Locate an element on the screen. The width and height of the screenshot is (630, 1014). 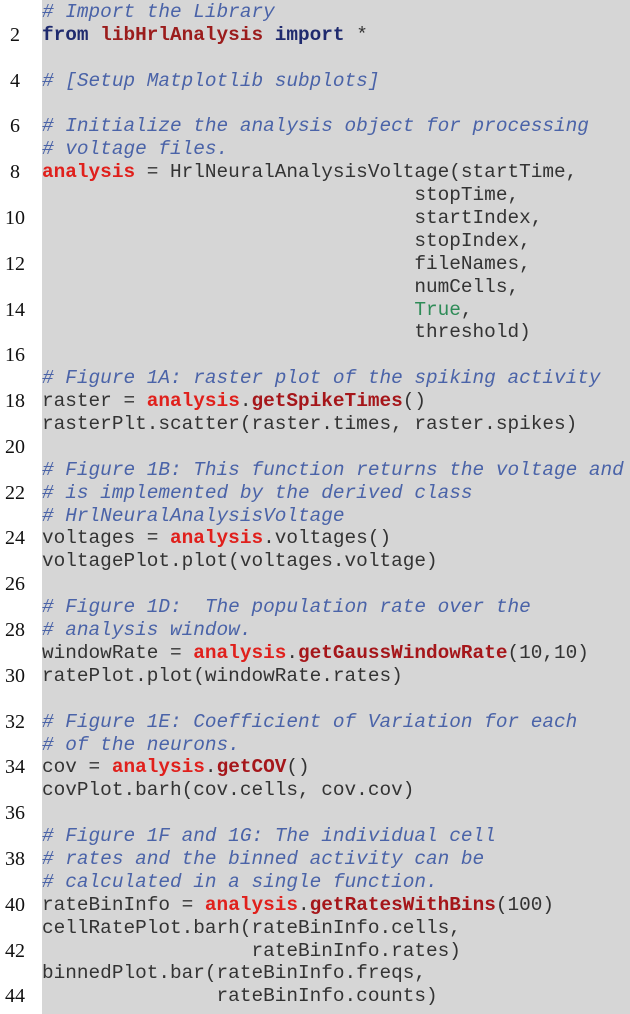
line-number: 14 is located at coordinates (15, 309).